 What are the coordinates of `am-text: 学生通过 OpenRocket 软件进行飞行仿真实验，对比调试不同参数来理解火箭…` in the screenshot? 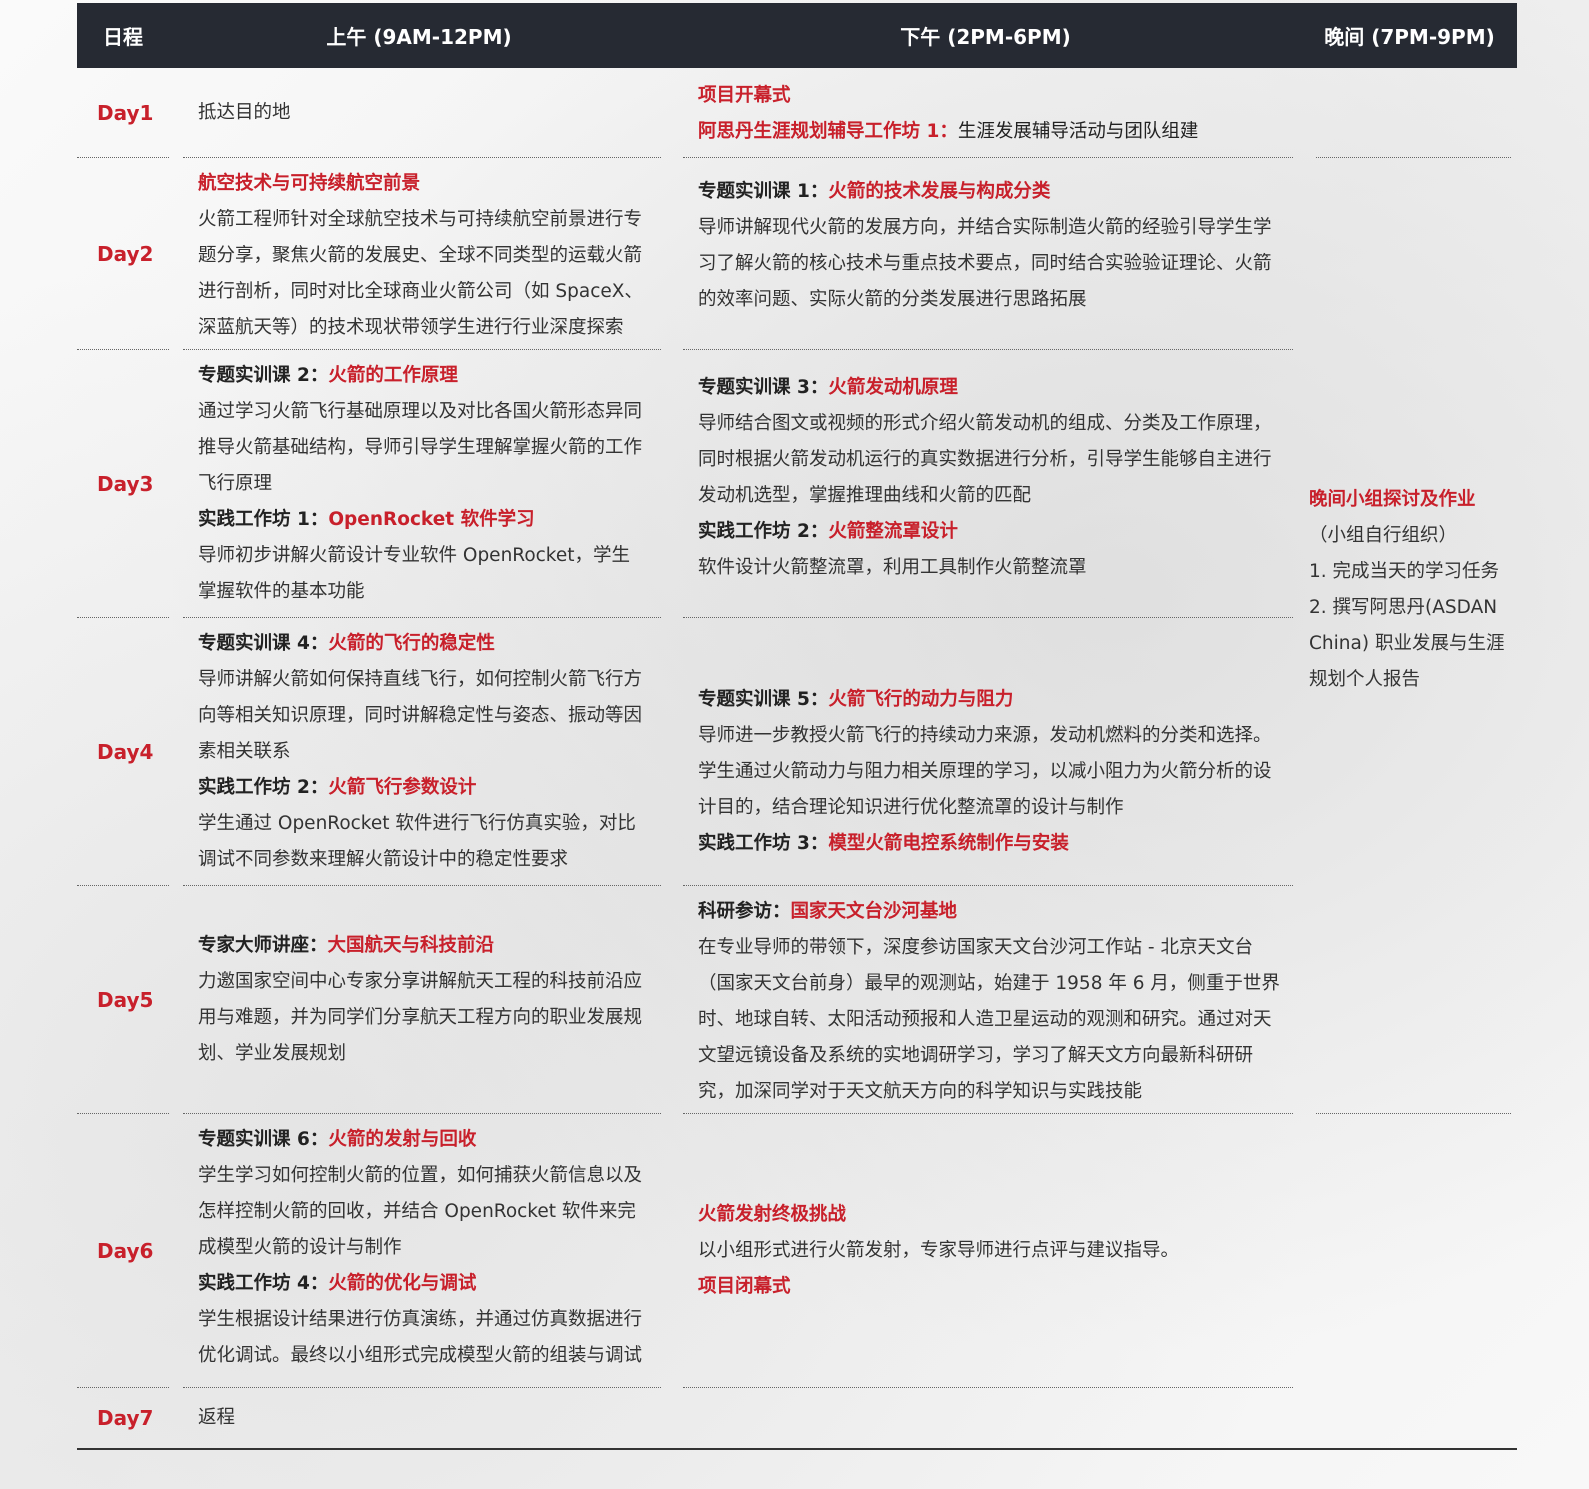 It's located at (417, 841).